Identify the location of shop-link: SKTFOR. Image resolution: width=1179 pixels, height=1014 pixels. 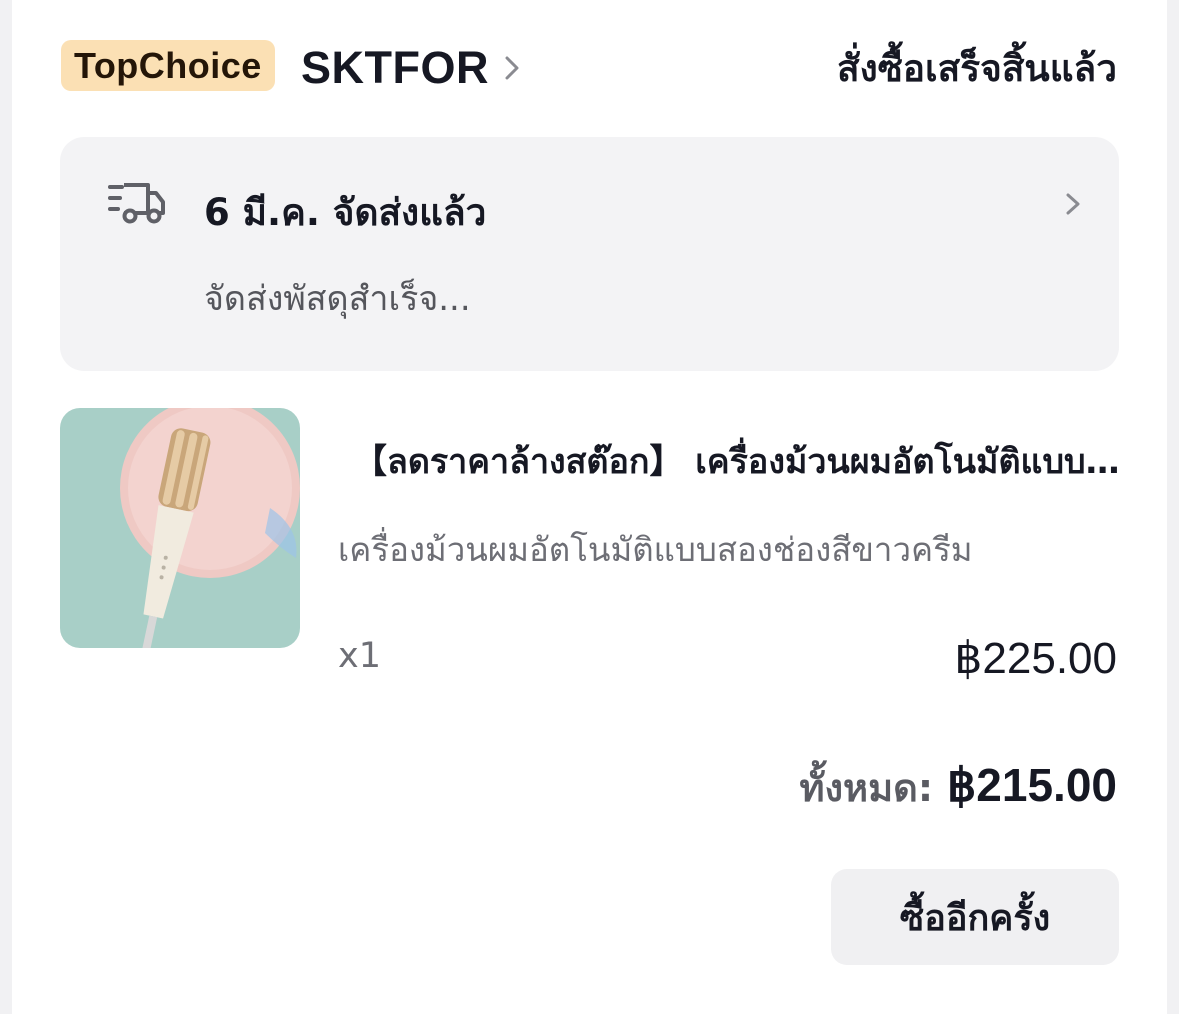
(412, 68).